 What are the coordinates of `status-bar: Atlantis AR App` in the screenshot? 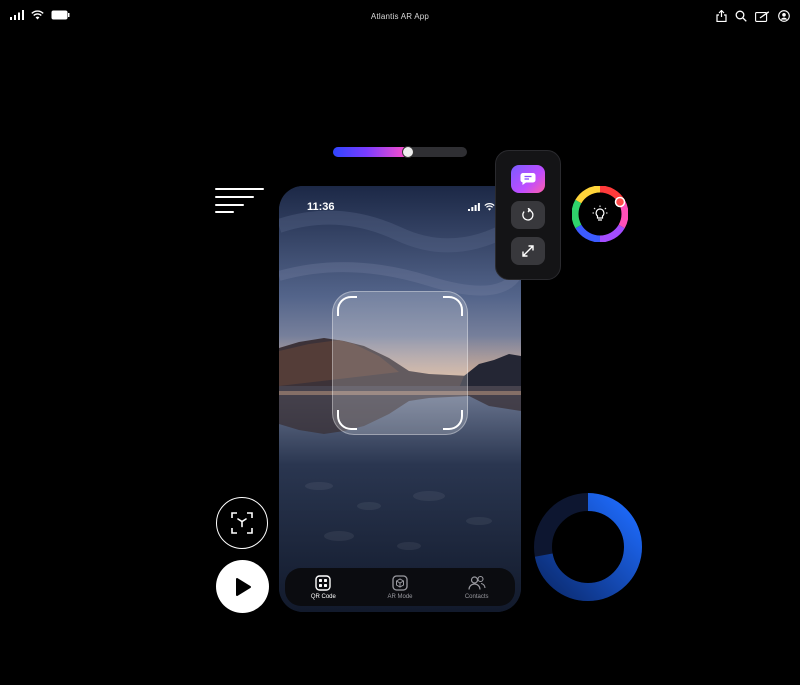 It's located at (400, 18).